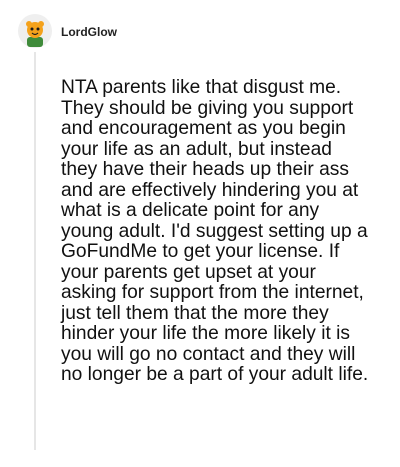  I want to click on user-avatar, so click(35, 31).